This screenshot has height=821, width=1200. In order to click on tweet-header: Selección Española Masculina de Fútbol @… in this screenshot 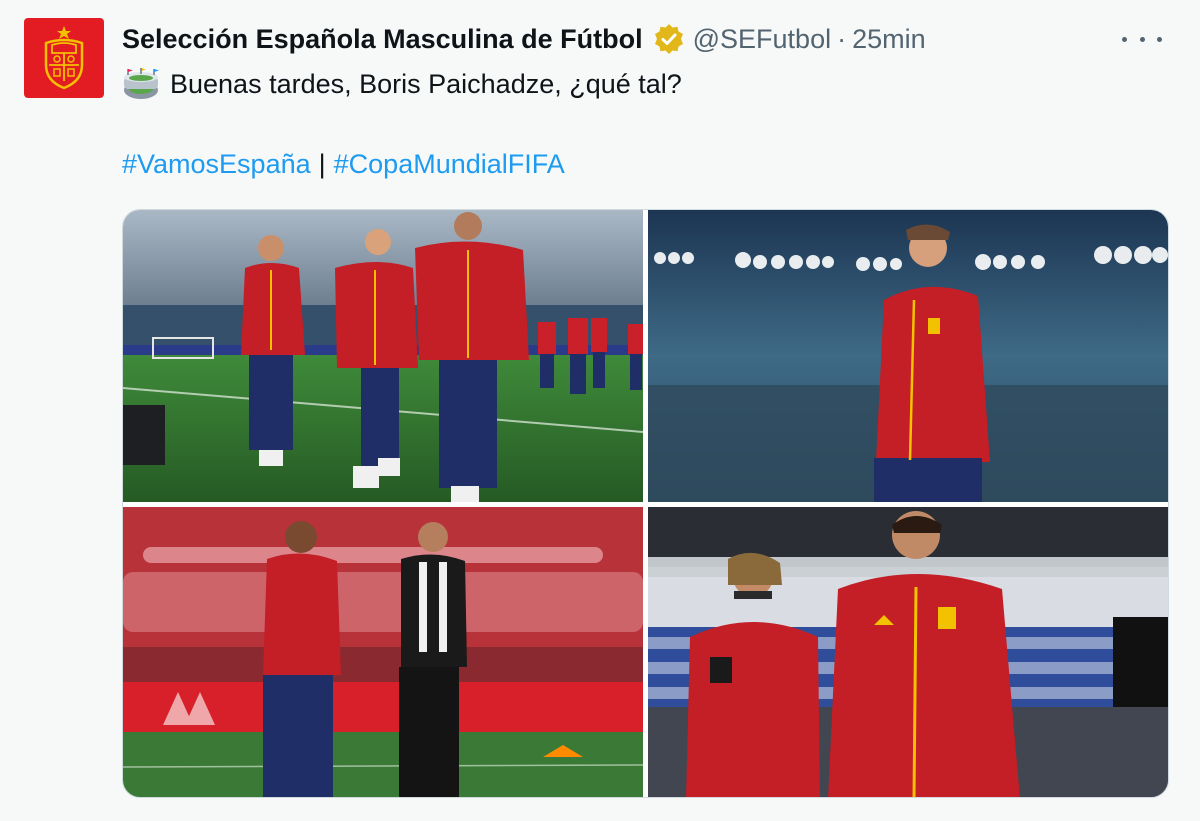, I will do `click(524, 39)`.